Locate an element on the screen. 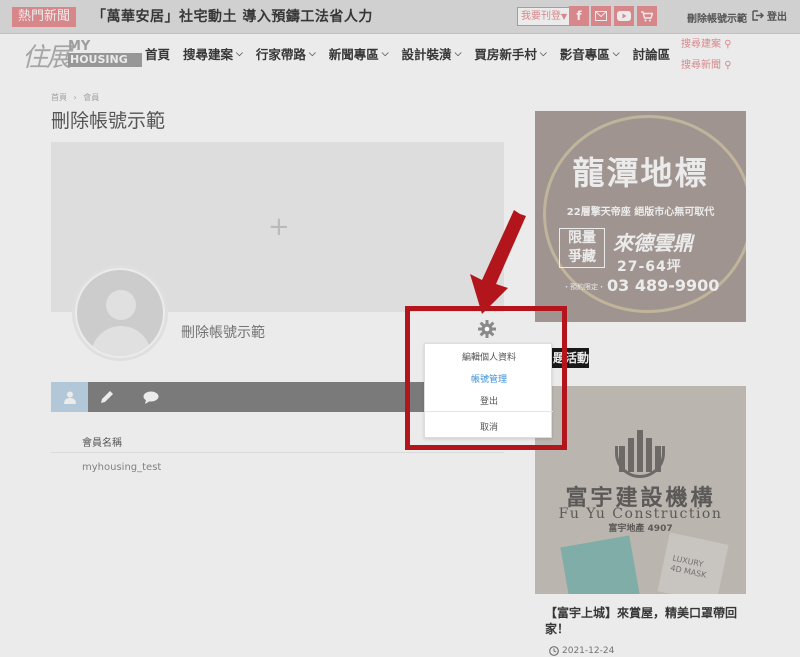 The height and width of the screenshot is (657, 800). logout-link: 登出 is located at coordinates (769, 15).